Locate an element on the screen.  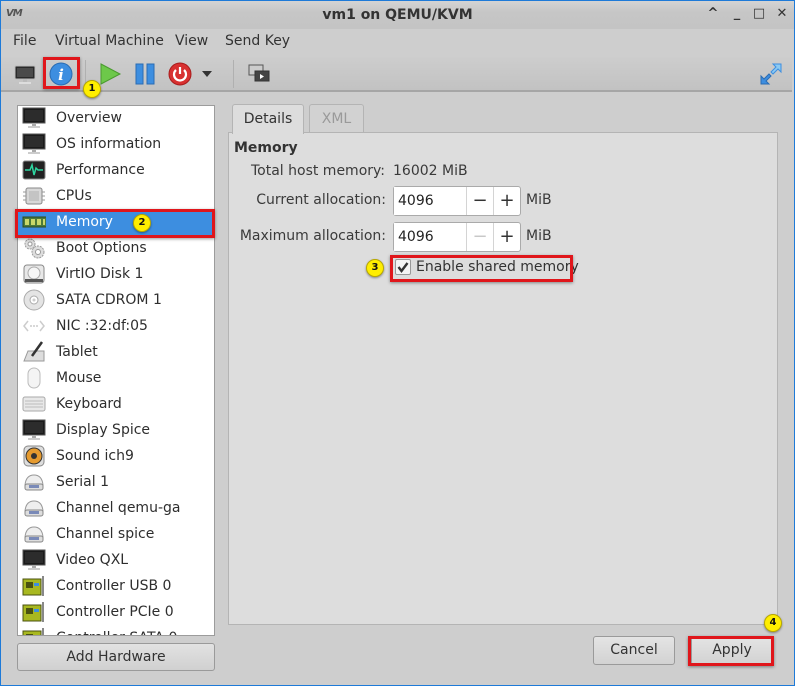
hardware-list-item: NIC :32:df:05 is located at coordinates (116, 326).